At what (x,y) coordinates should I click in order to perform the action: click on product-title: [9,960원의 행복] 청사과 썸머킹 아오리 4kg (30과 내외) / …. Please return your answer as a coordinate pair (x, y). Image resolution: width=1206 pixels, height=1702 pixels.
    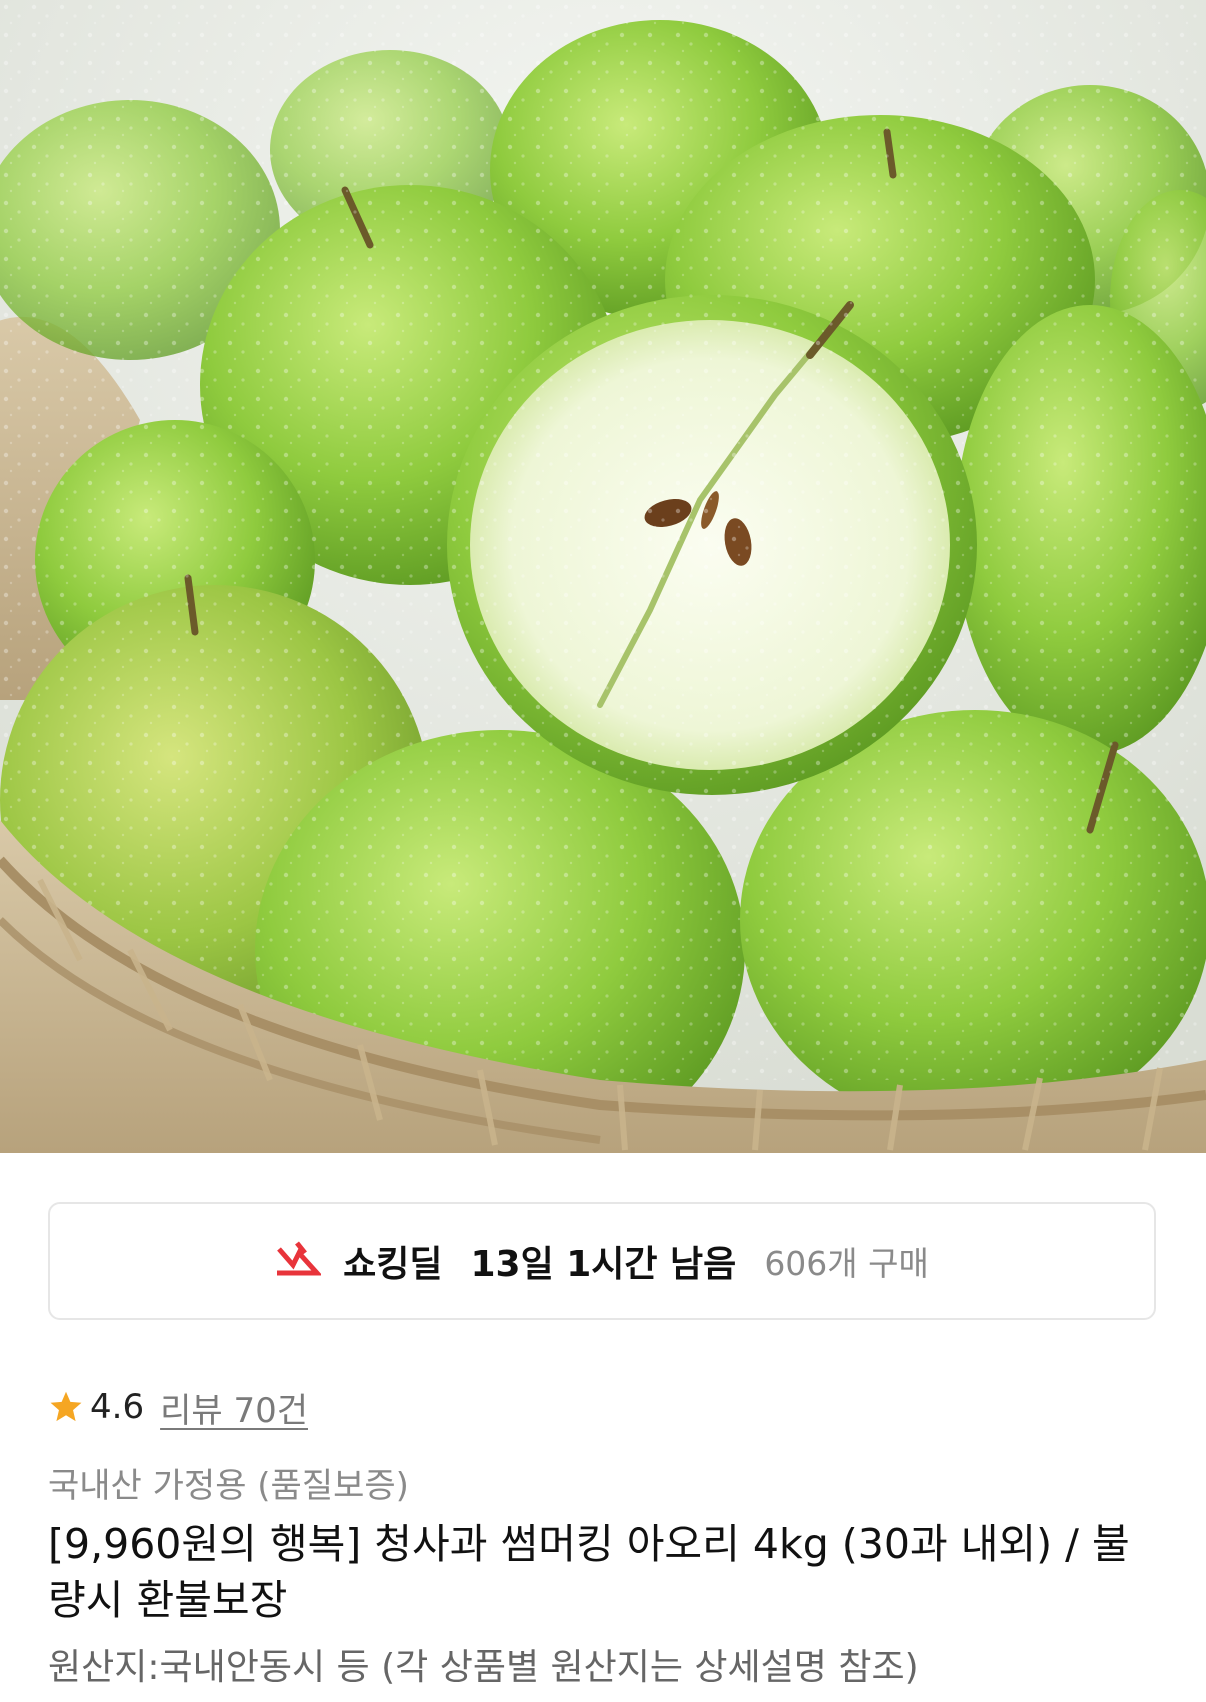
    Looking at the image, I should click on (589, 1572).